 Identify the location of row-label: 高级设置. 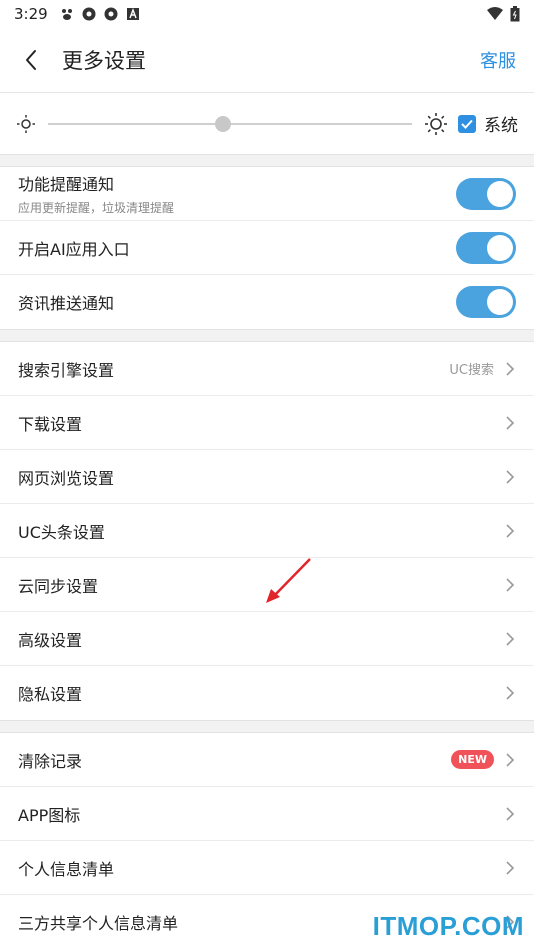
(50, 640).